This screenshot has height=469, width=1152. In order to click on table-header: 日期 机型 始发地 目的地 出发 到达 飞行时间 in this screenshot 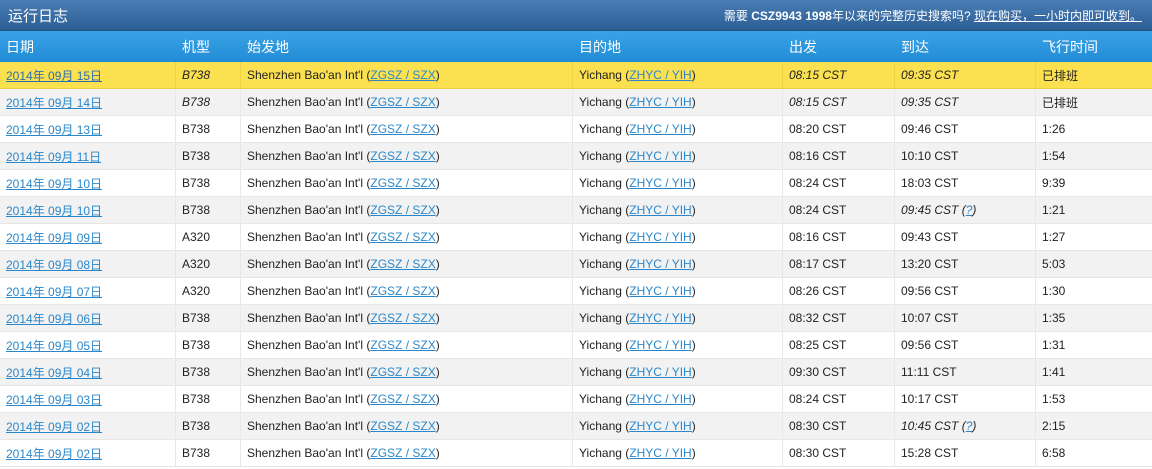, I will do `click(576, 46)`.